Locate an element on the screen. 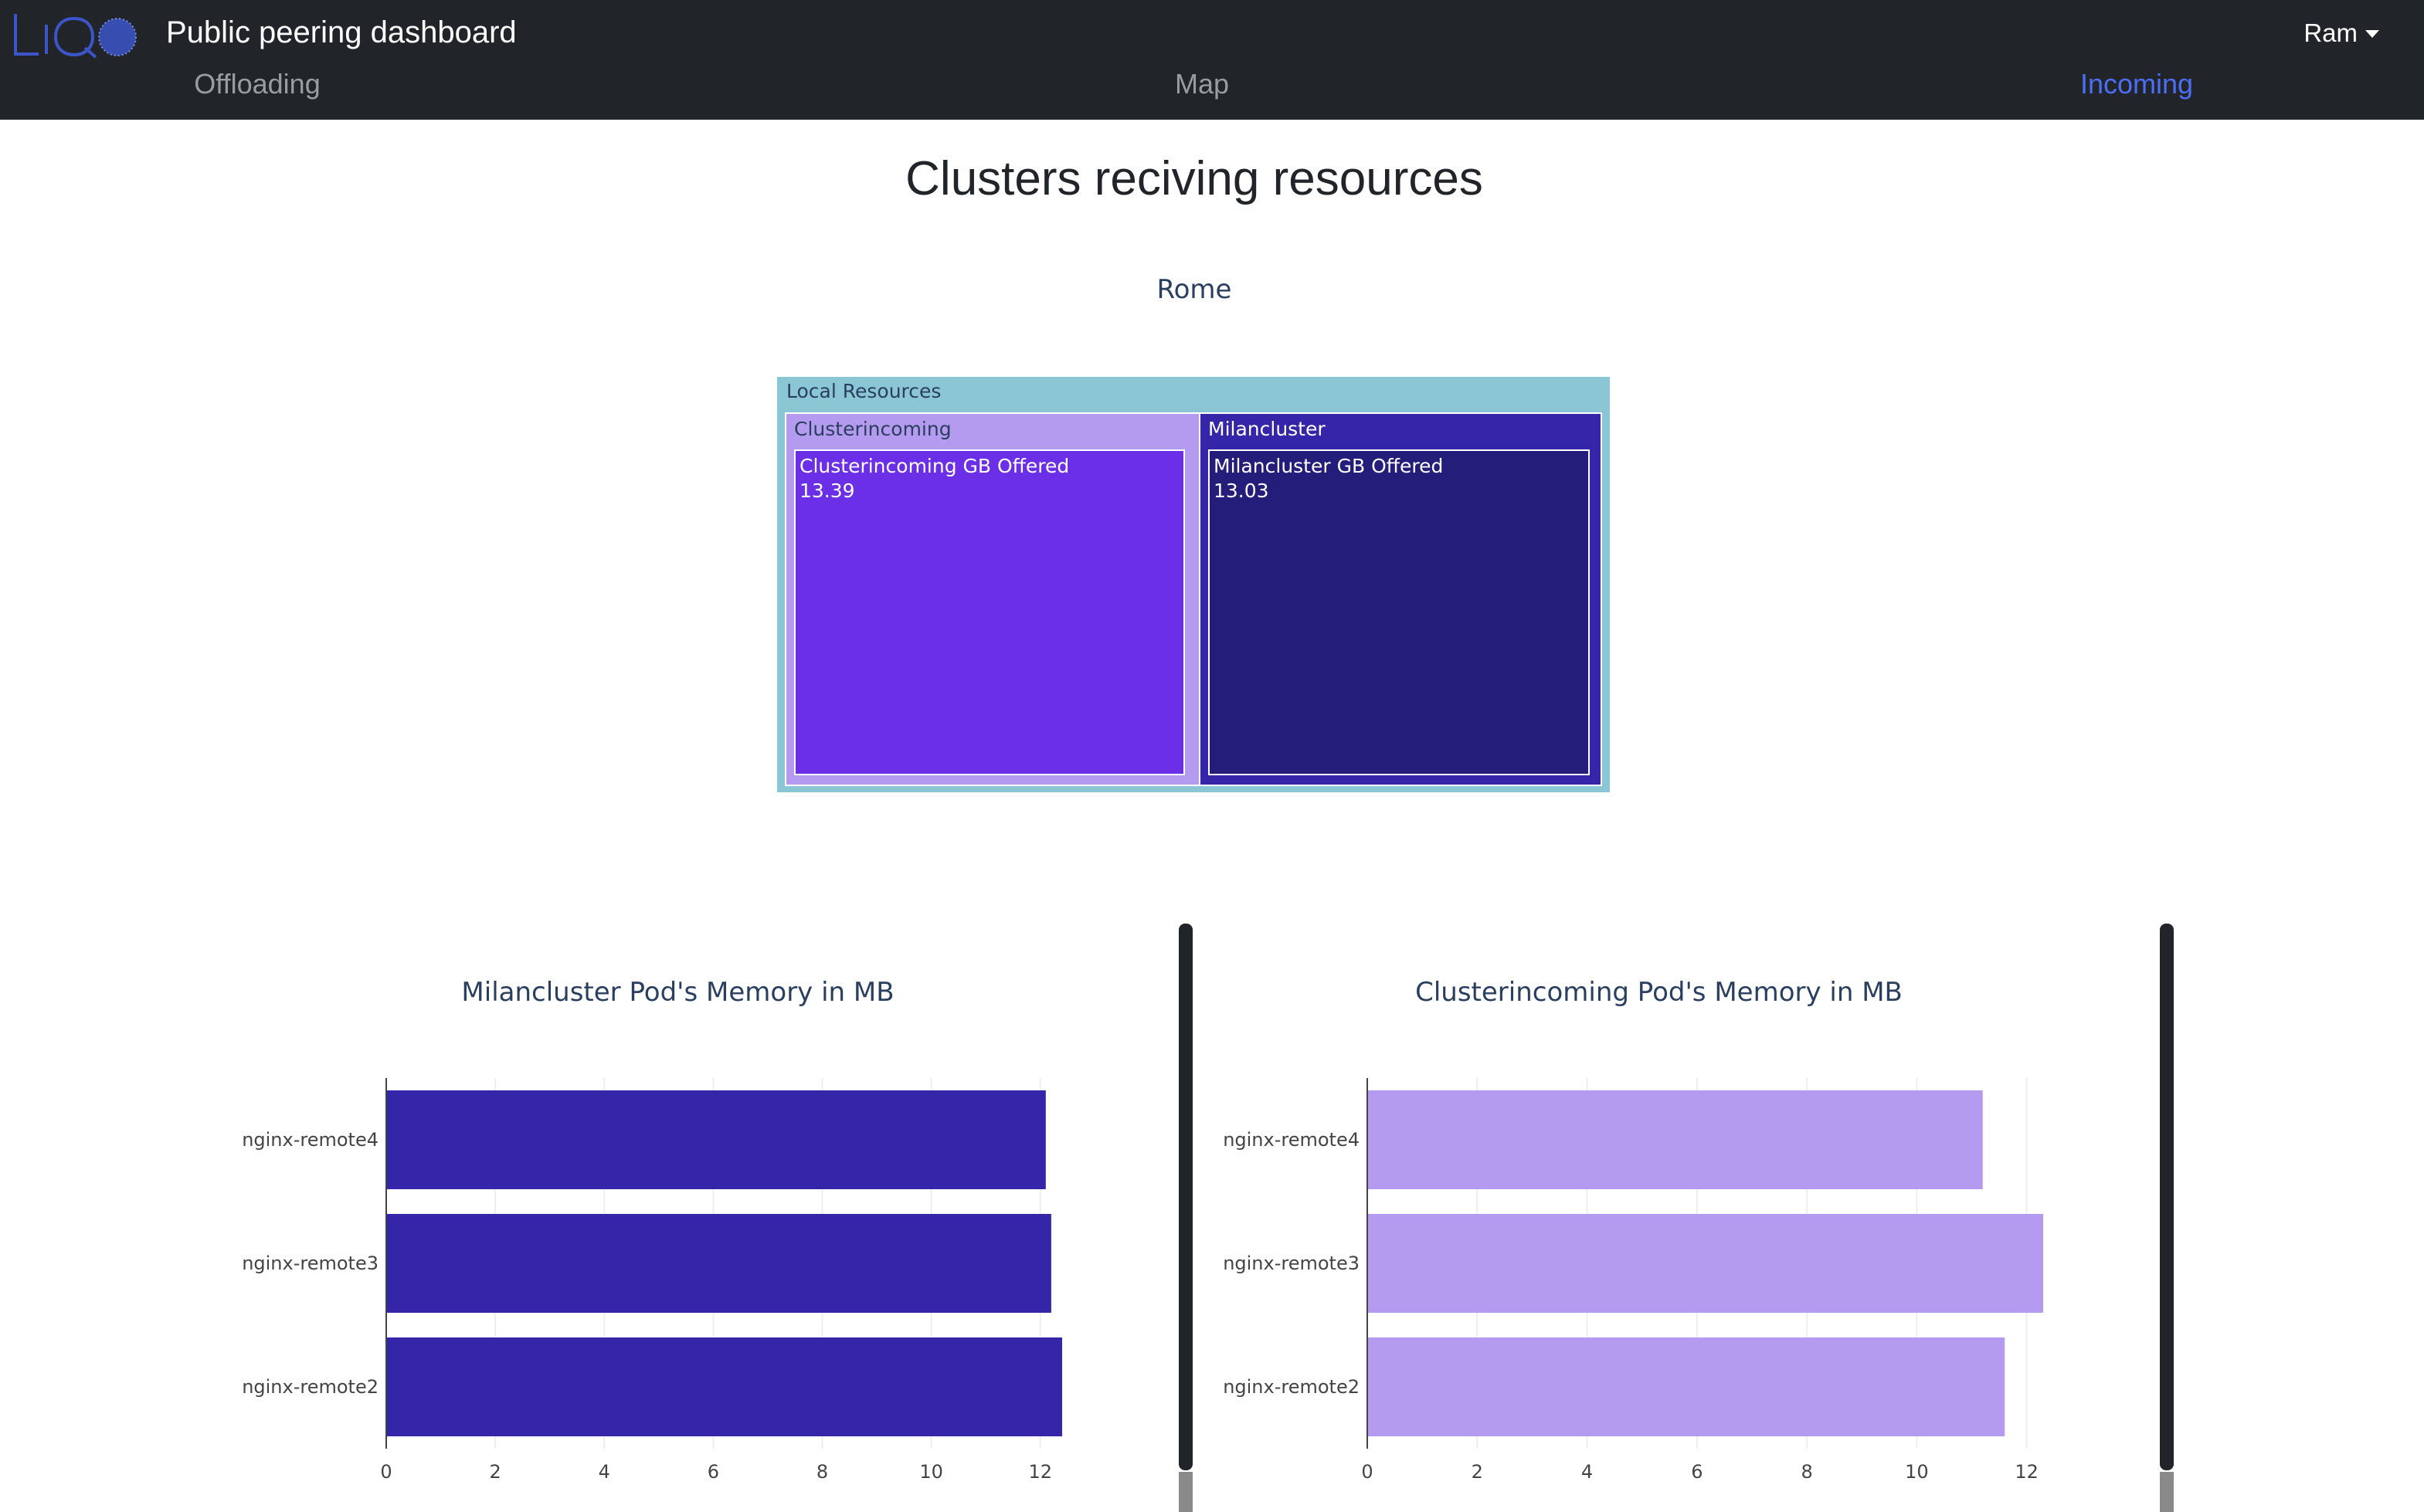 This screenshot has width=2424, height=1512. tab-incoming: Incoming is located at coordinates (2136, 84).